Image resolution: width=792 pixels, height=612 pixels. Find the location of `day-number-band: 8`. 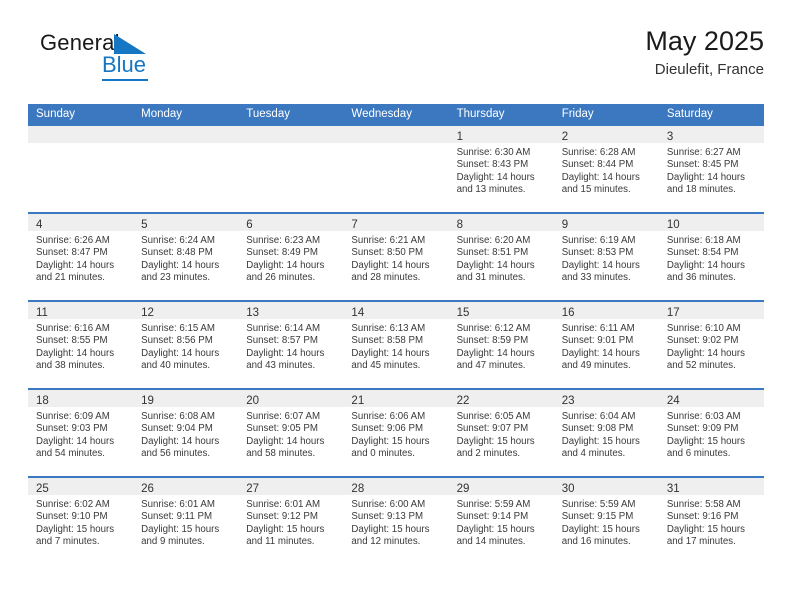

day-number-band: 8 is located at coordinates (501, 222).